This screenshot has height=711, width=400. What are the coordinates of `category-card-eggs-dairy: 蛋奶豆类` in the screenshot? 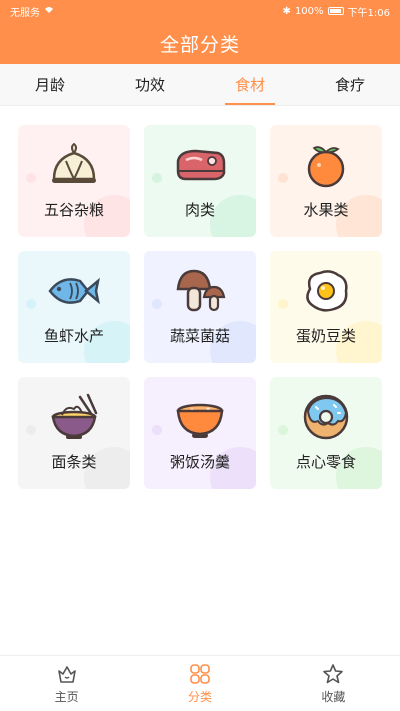 It's located at (326, 307).